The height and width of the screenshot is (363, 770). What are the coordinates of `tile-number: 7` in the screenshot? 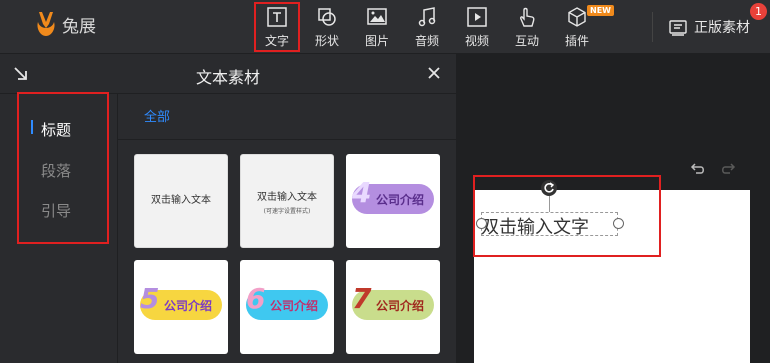 It's located at (362, 298).